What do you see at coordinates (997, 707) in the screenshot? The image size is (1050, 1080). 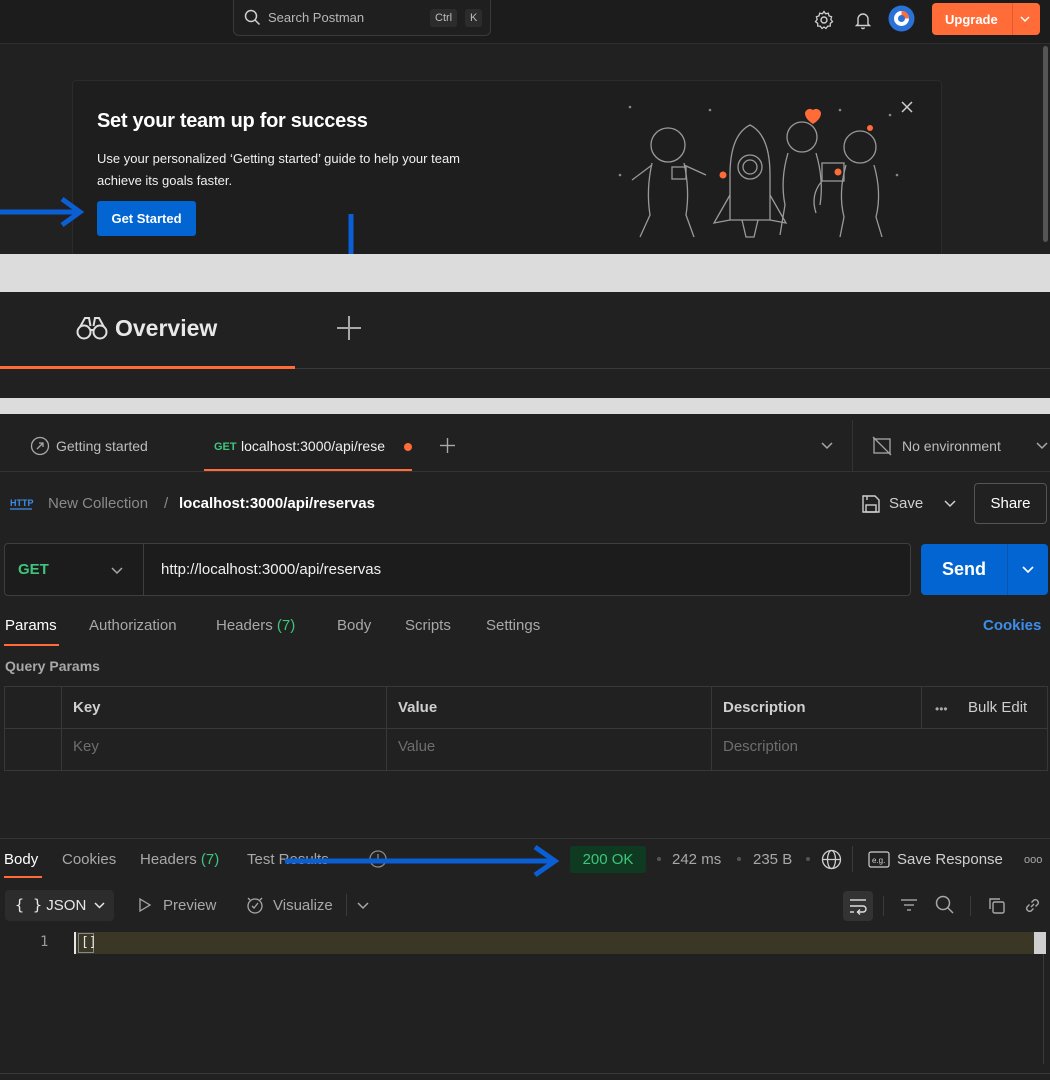 I see `bulk-edit-button: Bulk Edit` at bounding box center [997, 707].